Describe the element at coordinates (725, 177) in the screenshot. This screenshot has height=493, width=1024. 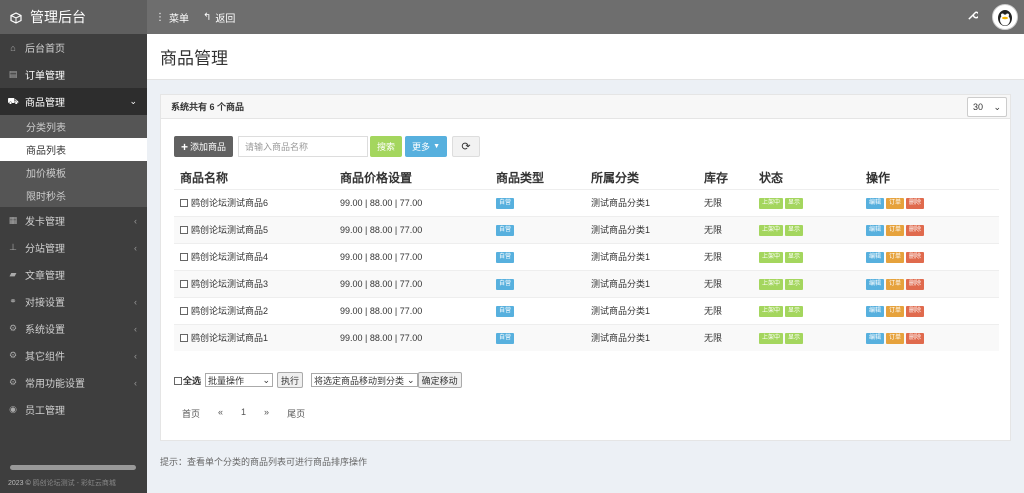
I see `column-header: 库存` at that location.